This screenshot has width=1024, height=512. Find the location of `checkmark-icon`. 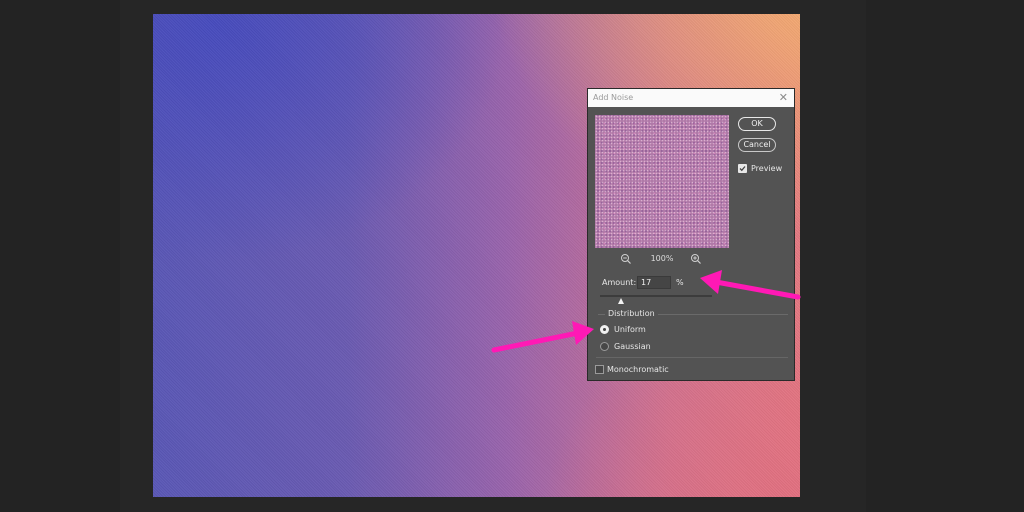

checkmark-icon is located at coordinates (742, 169).